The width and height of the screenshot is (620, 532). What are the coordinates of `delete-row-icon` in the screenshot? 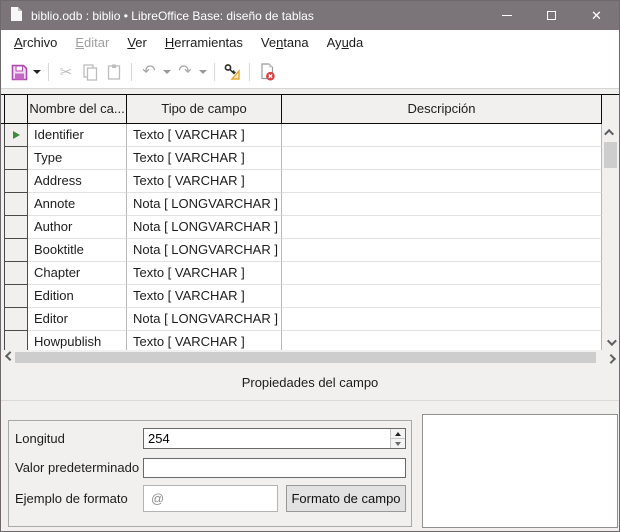 It's located at (267, 72).